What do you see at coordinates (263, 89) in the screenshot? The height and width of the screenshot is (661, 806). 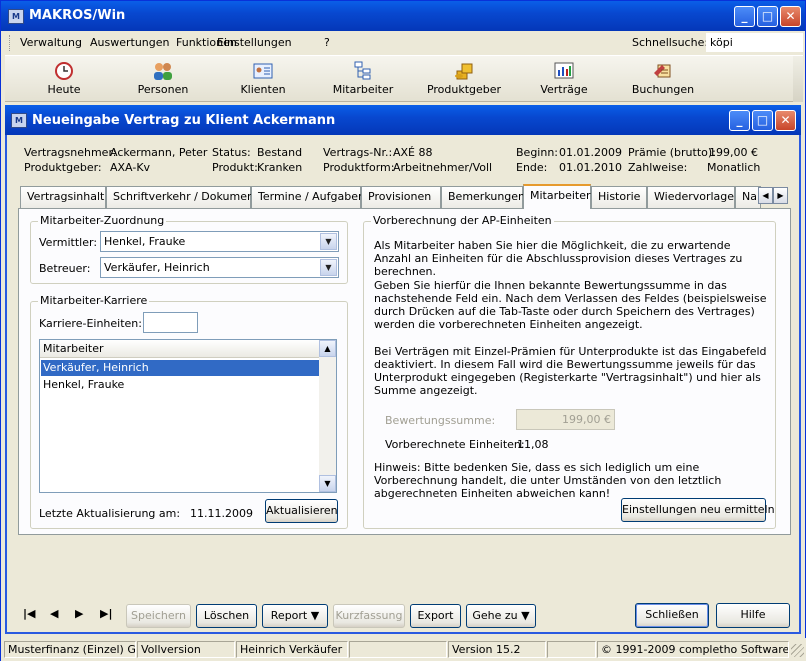 I see `toolbar-label: Klienten` at bounding box center [263, 89].